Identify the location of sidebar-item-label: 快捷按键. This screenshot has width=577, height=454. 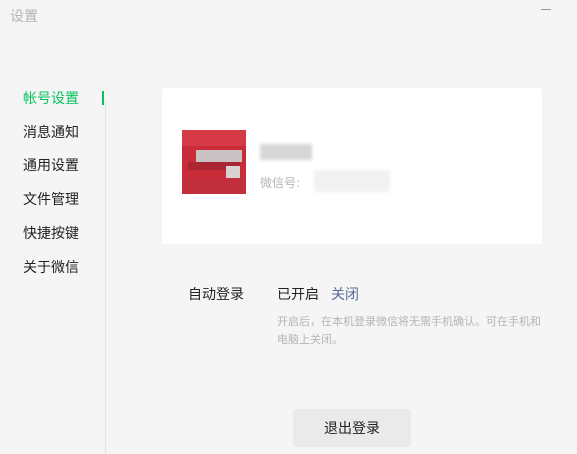
(51, 234).